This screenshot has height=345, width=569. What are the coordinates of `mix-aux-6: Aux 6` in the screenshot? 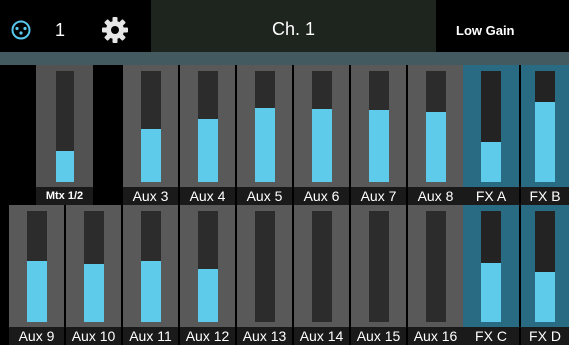 It's located at (321, 135).